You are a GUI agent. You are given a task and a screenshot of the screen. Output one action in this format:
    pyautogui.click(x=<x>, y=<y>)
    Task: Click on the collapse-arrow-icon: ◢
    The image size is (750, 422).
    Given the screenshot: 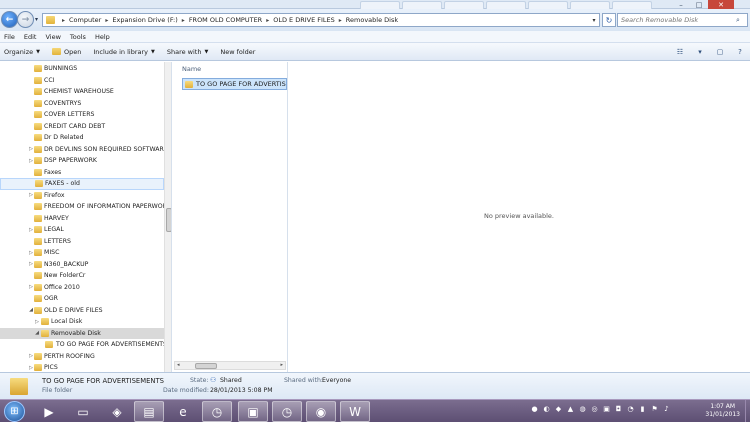 What is the action you would take?
    pyautogui.click(x=37, y=333)
    